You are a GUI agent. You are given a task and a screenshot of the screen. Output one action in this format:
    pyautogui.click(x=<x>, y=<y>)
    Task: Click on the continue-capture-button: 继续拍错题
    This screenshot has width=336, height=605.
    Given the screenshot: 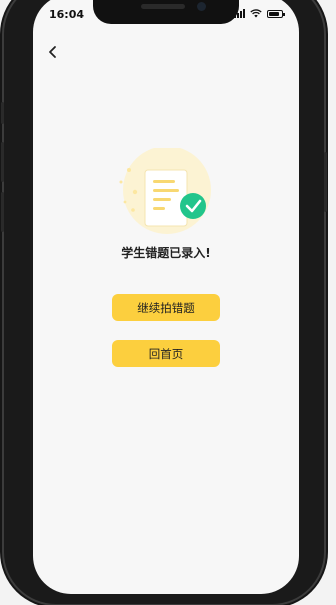 What is the action you would take?
    pyautogui.click(x=166, y=307)
    